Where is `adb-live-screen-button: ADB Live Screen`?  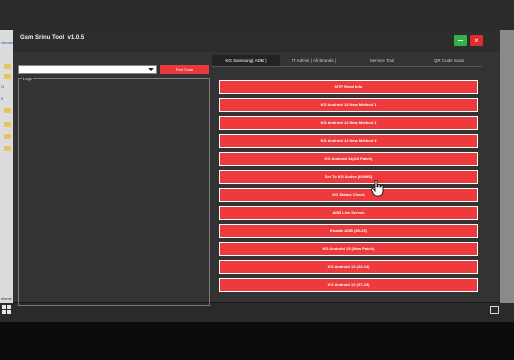
adb-live-screen-button: ADB Live Screen is located at coordinates (348, 213).